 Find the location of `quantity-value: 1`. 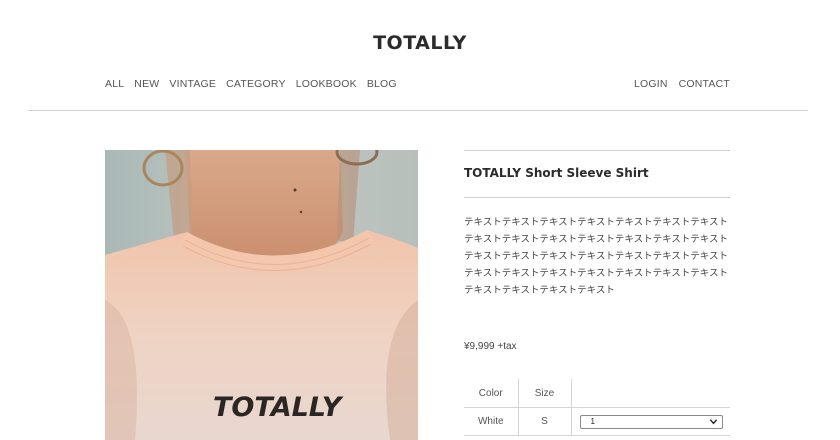

quantity-value: 1 is located at coordinates (592, 421).